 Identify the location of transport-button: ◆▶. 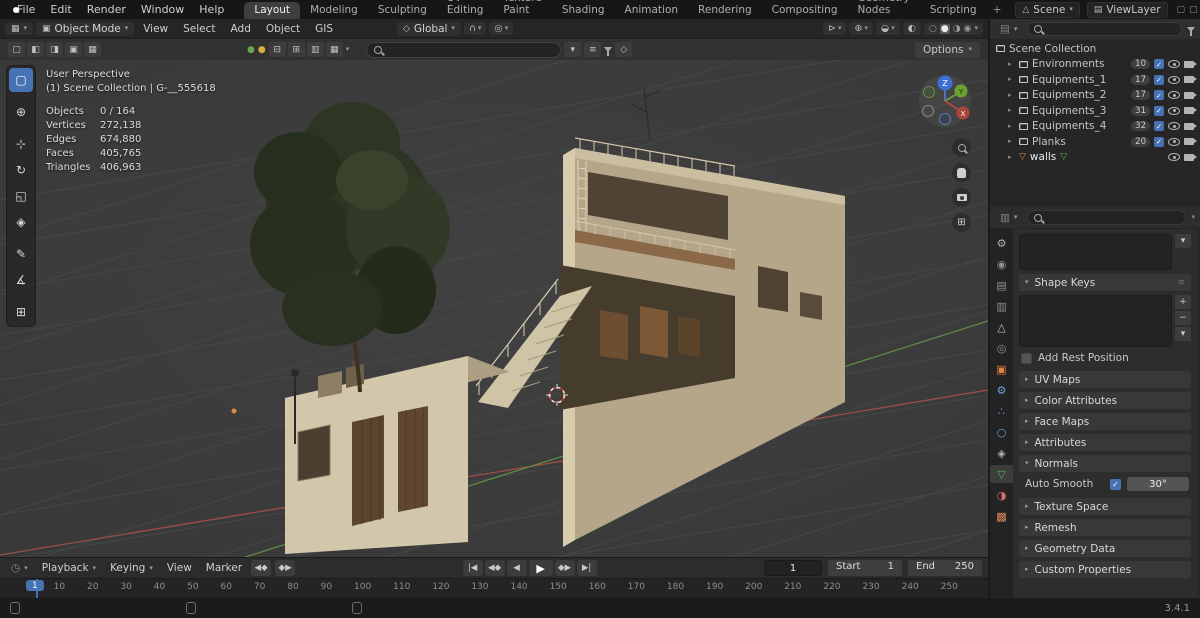
(564, 568).